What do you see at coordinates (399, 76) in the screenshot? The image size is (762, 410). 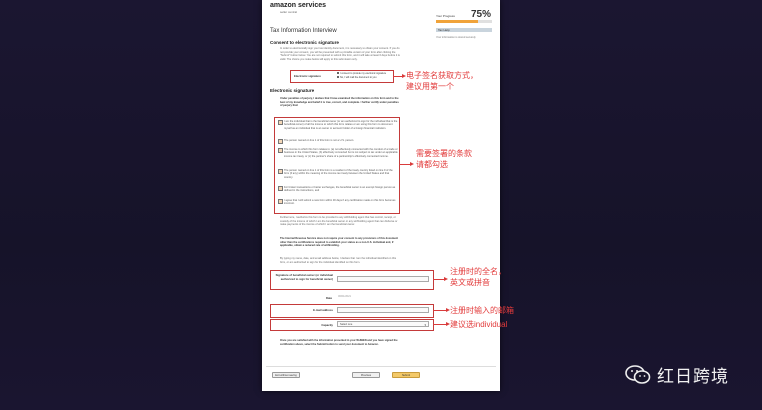 I see `consent-arrow` at bounding box center [399, 76].